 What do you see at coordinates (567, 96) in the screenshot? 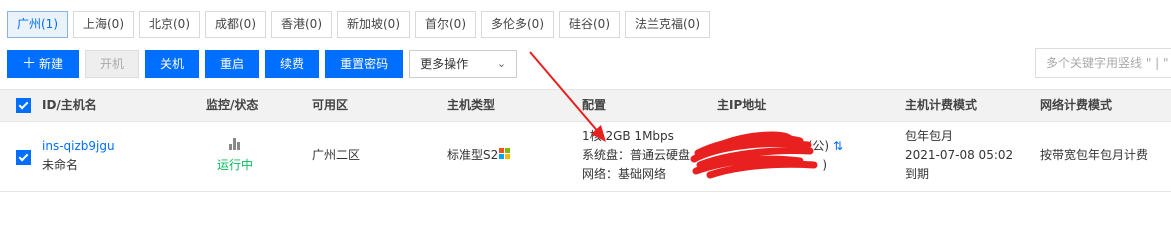
I see `annotation-arrow` at bounding box center [567, 96].